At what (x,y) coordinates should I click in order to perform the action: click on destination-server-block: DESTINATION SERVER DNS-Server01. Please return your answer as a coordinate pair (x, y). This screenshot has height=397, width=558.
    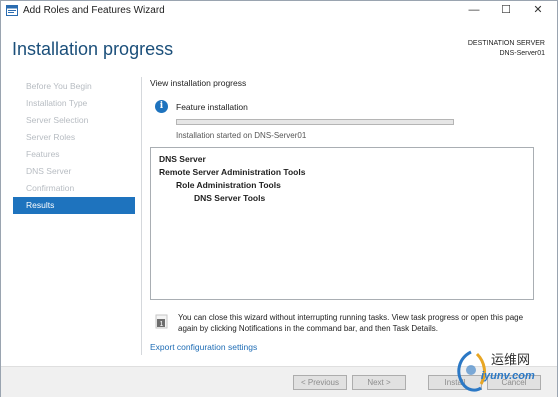
    Looking at the image, I should click on (506, 49).